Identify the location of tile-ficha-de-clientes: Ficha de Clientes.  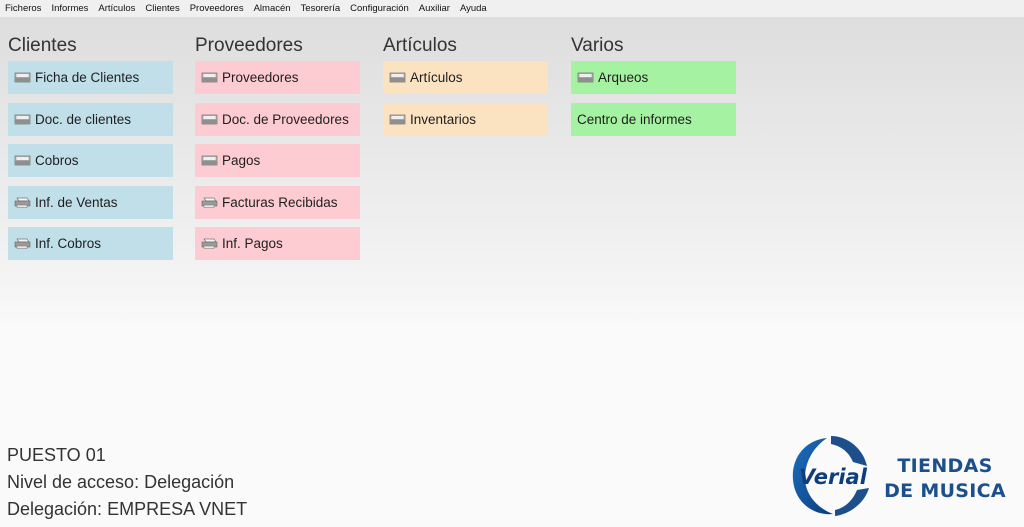
(90, 77).